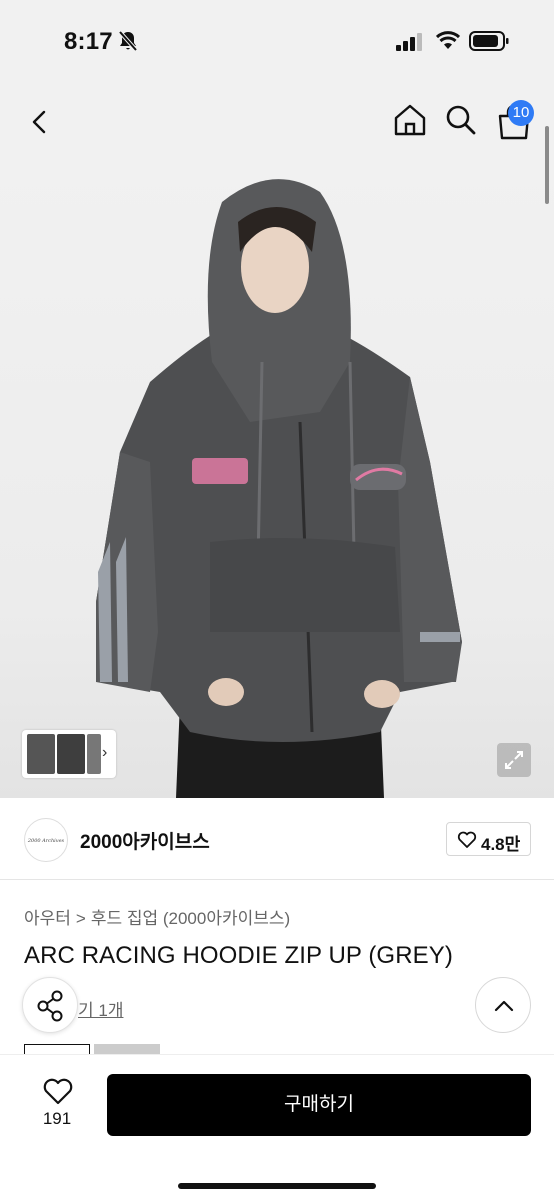  Describe the element at coordinates (238, 955) in the screenshot. I see `product-title: ARC RACING HOODIE ZIP UP (GREY)` at that location.